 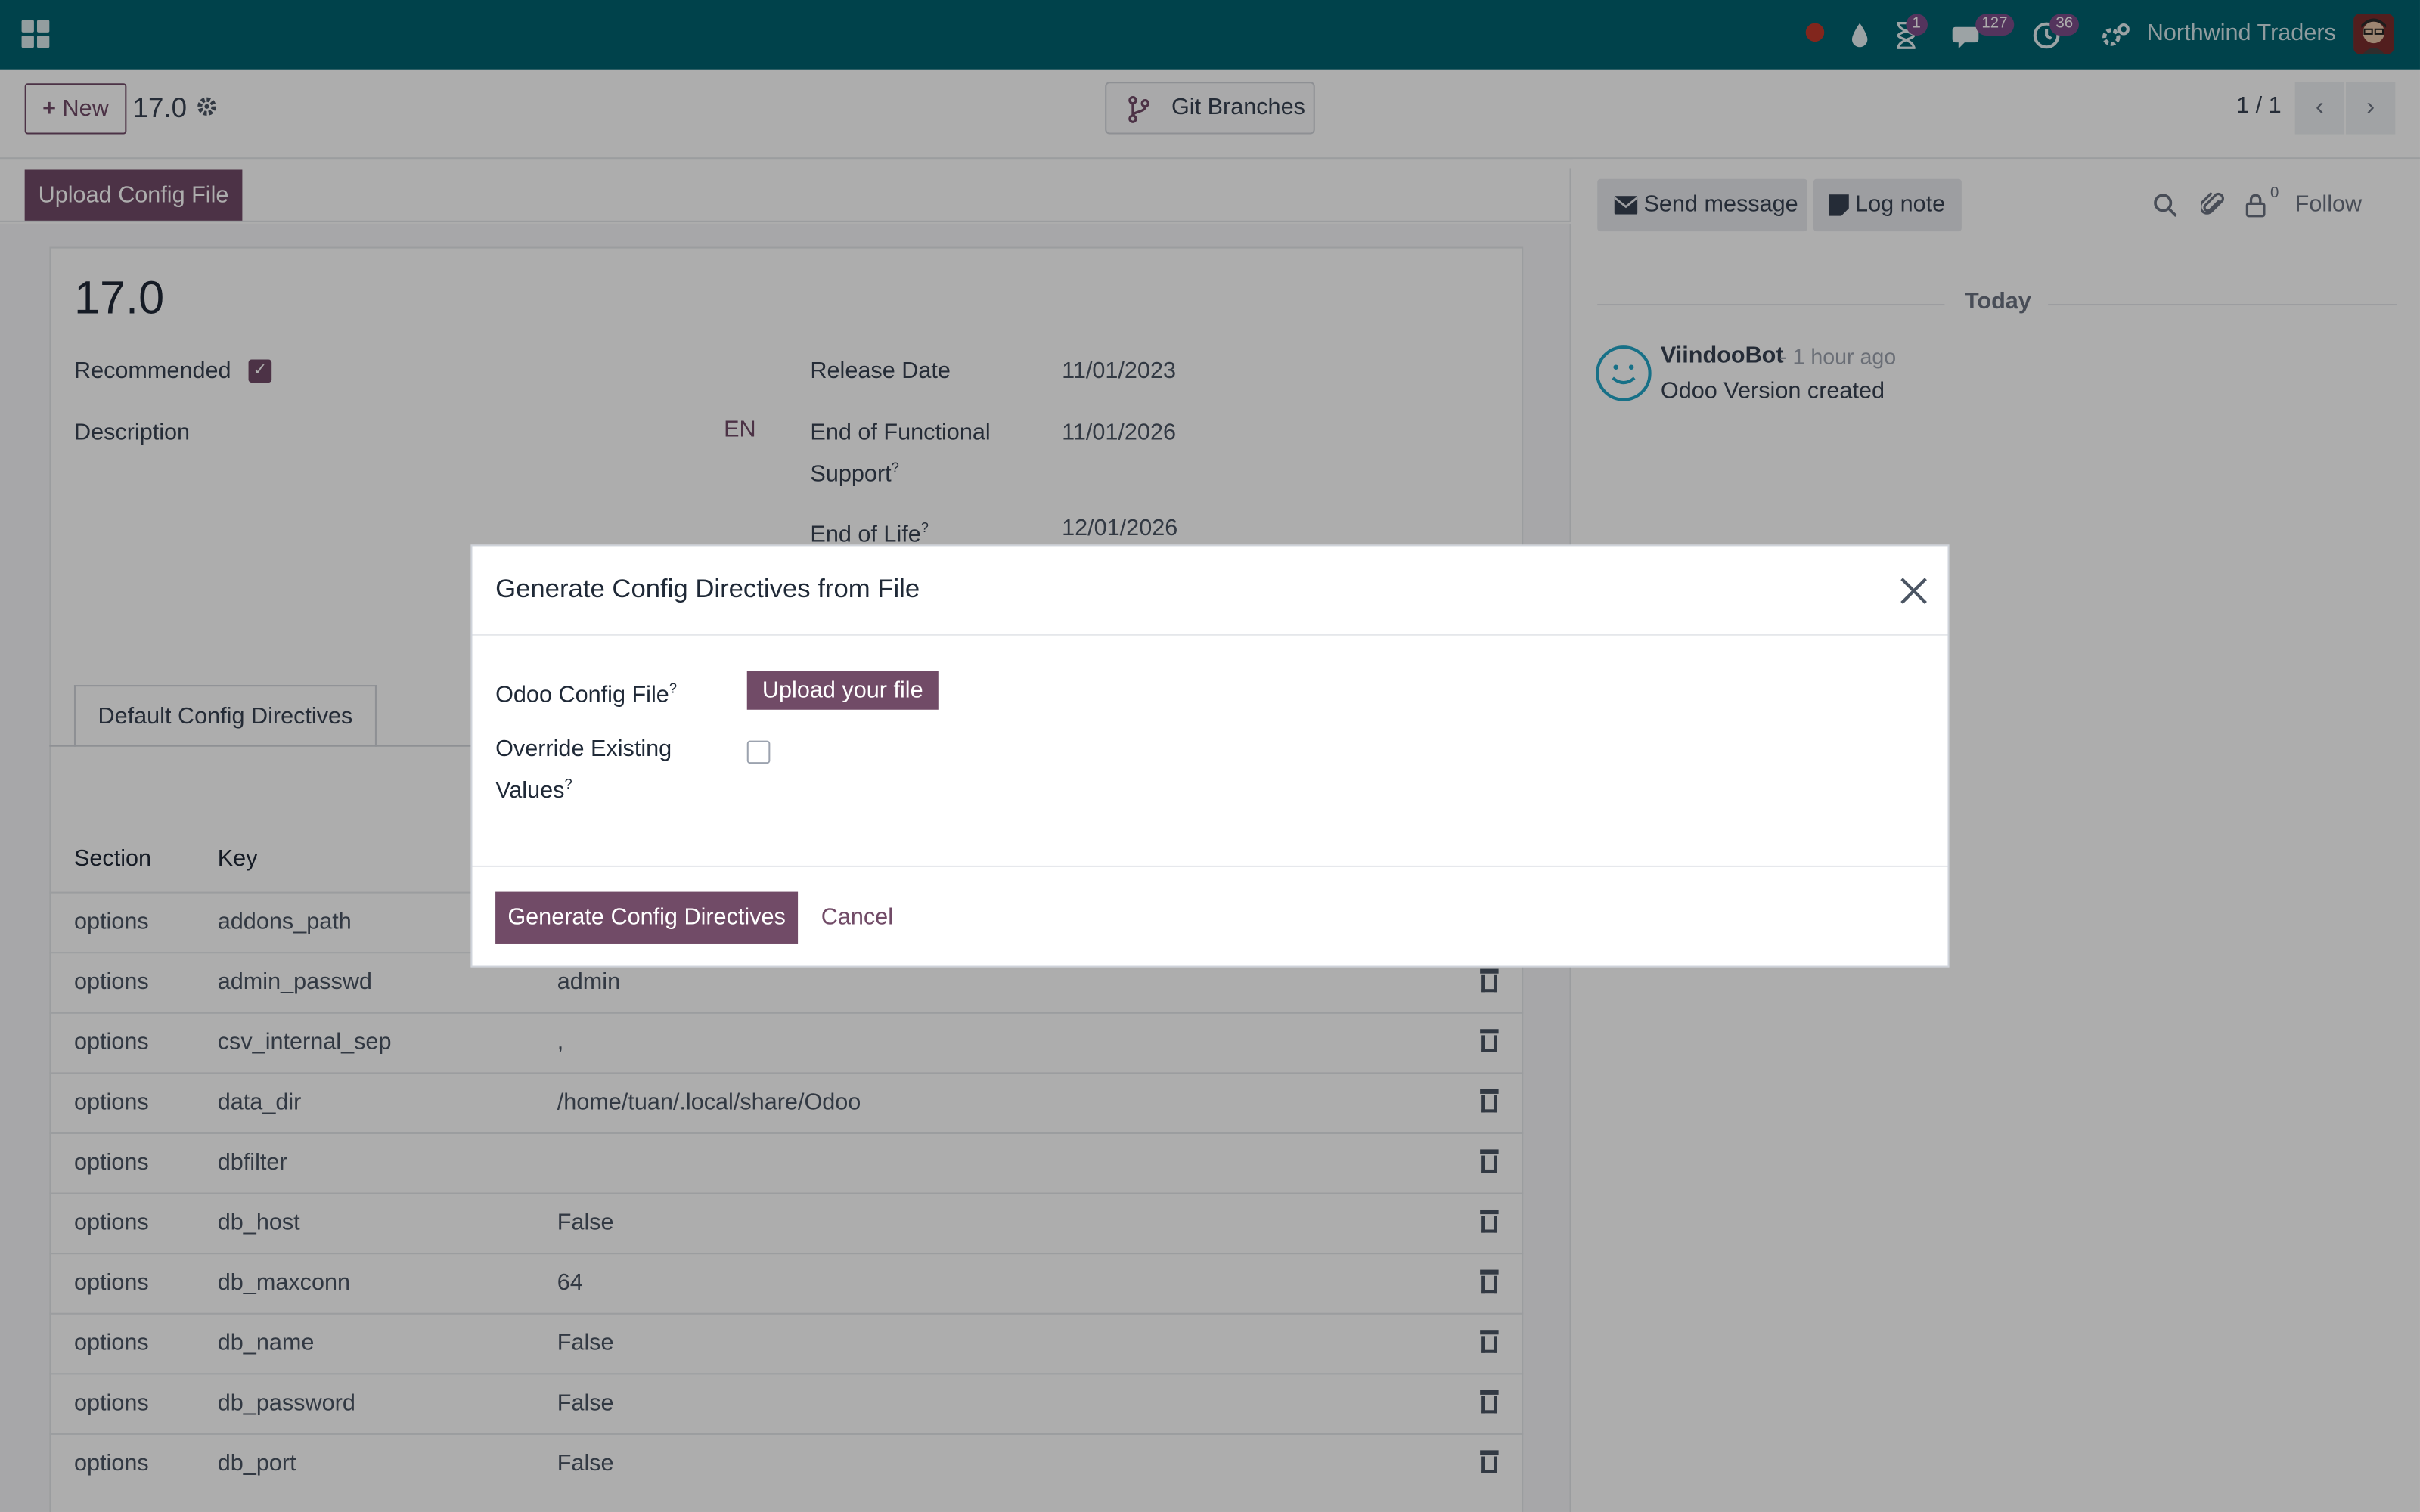 I want to click on dialog-title: Generate Config Directives from File, so click(x=707, y=588).